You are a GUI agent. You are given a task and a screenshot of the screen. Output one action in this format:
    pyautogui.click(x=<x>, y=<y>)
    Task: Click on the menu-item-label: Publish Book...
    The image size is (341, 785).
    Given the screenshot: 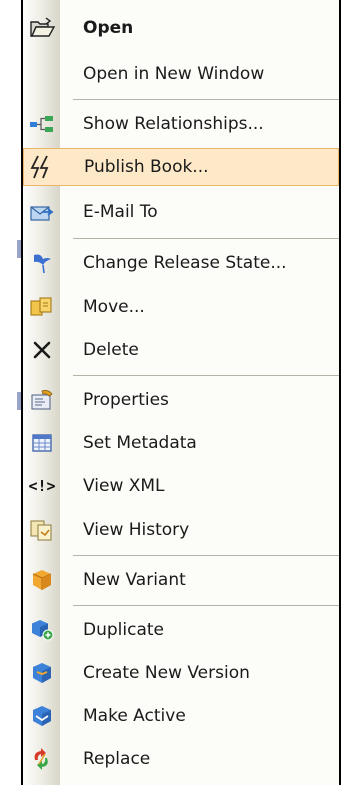 What is the action you would take?
    pyautogui.click(x=146, y=167)
    